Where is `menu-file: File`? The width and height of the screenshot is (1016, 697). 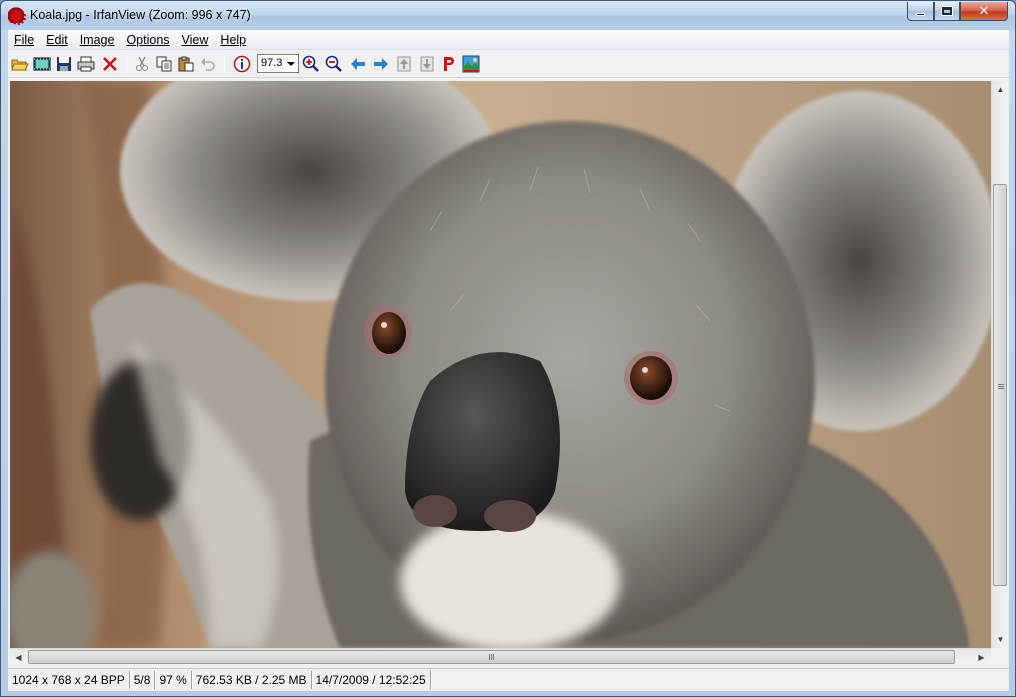
menu-file: File is located at coordinates (24, 40).